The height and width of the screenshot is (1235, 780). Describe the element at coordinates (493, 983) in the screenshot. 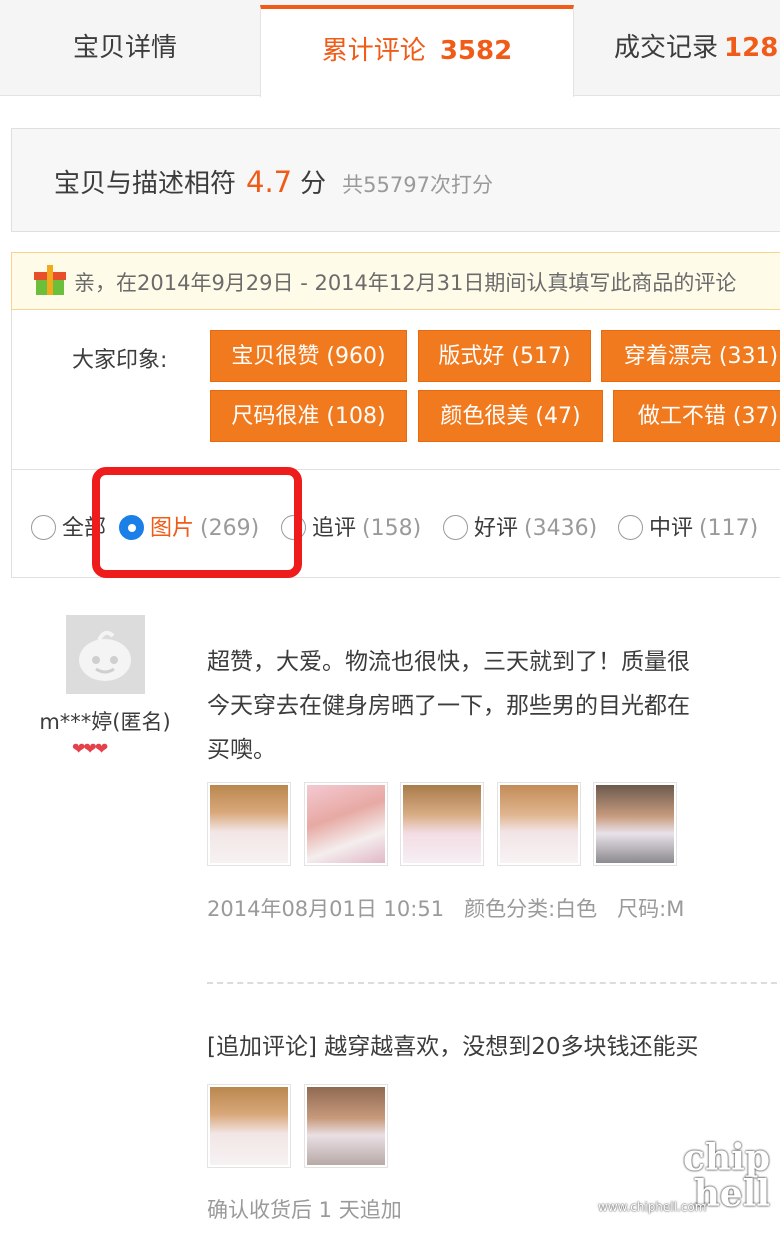

I see `dashed-divider` at that location.